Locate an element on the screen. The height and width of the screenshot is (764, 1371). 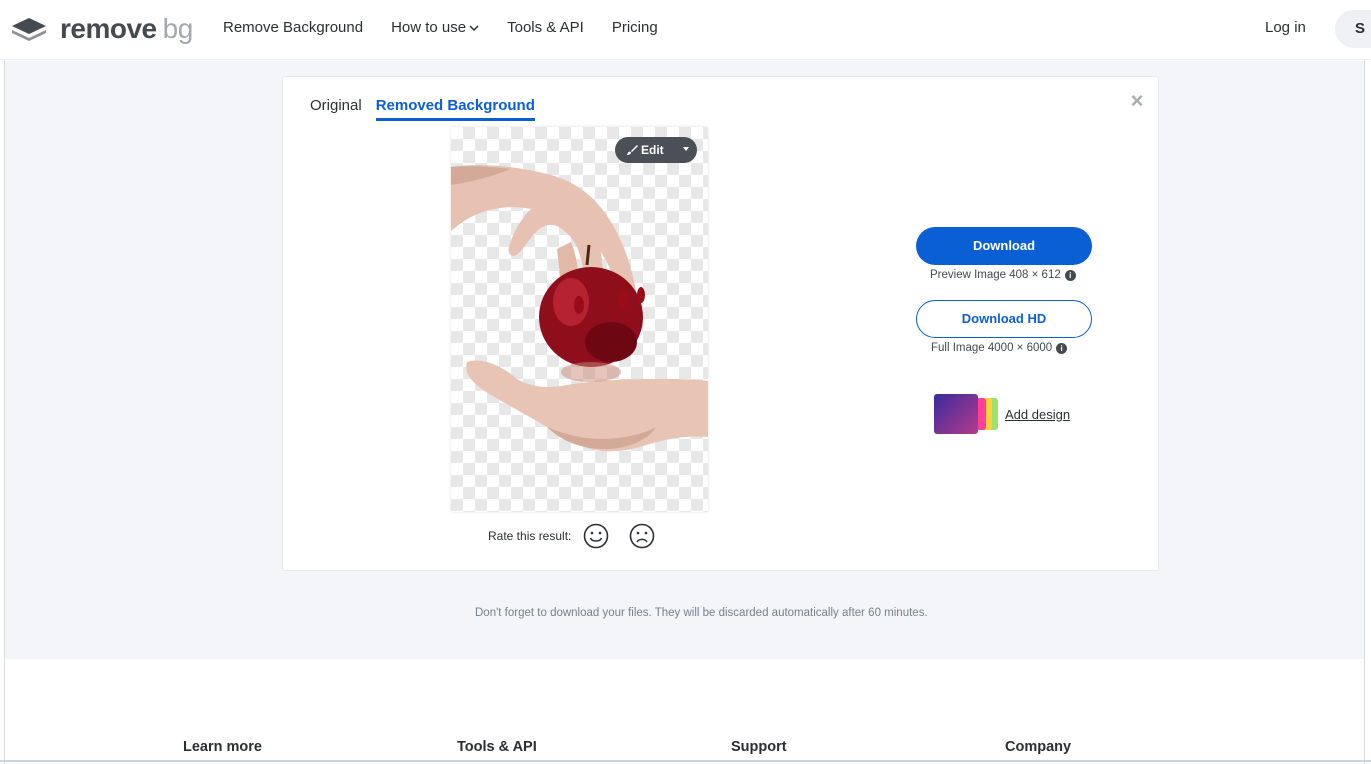
right-divider is located at coordinates (1364, 412).